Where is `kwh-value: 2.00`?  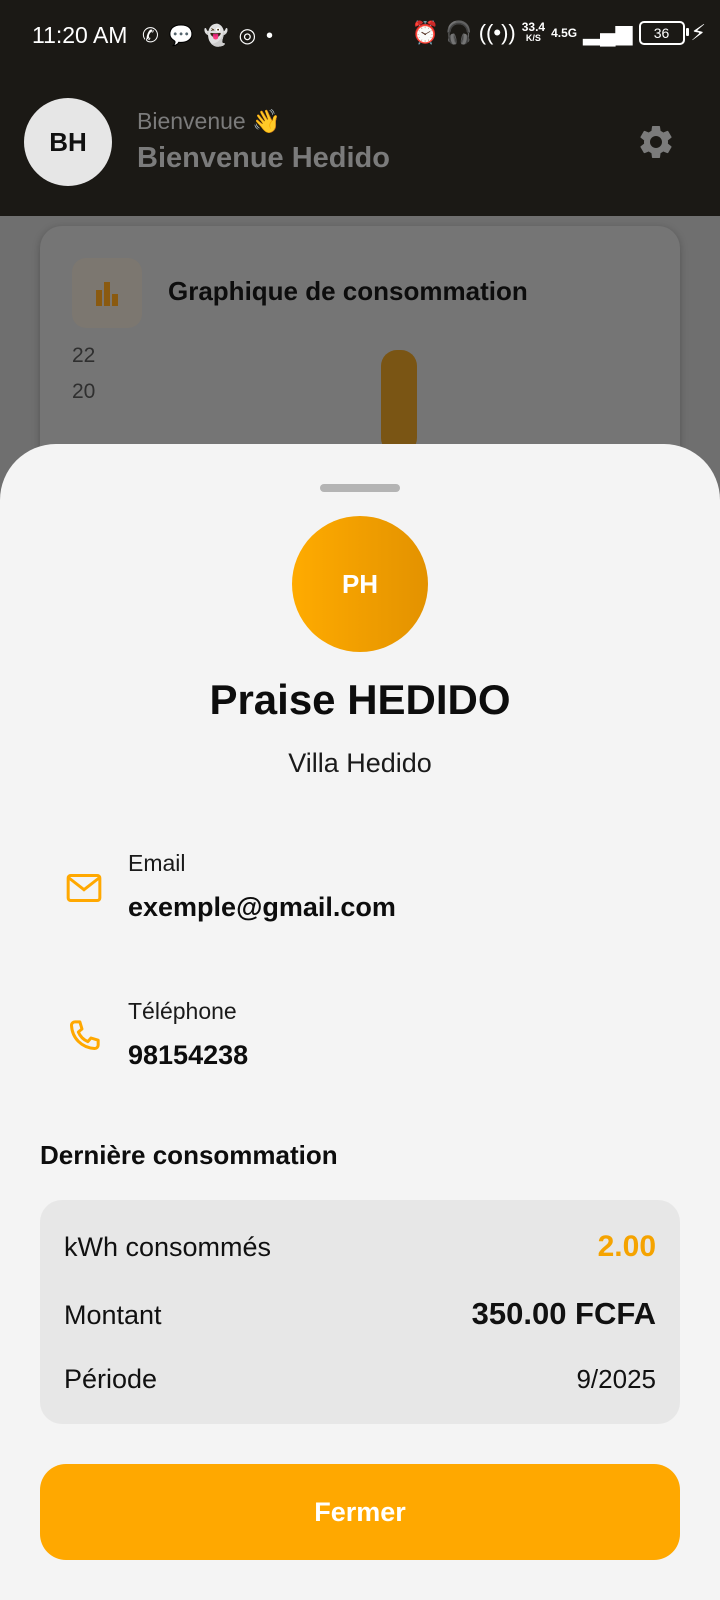
kwh-value: 2.00 is located at coordinates (626, 1246).